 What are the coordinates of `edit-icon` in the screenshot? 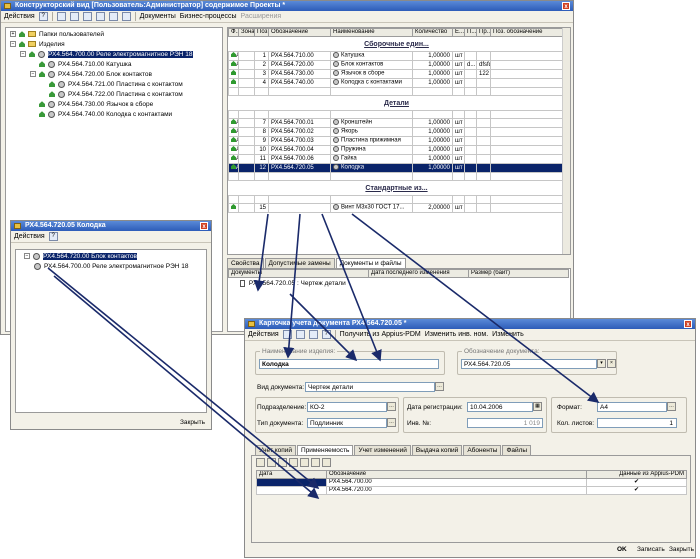 It's located at (87, 16).